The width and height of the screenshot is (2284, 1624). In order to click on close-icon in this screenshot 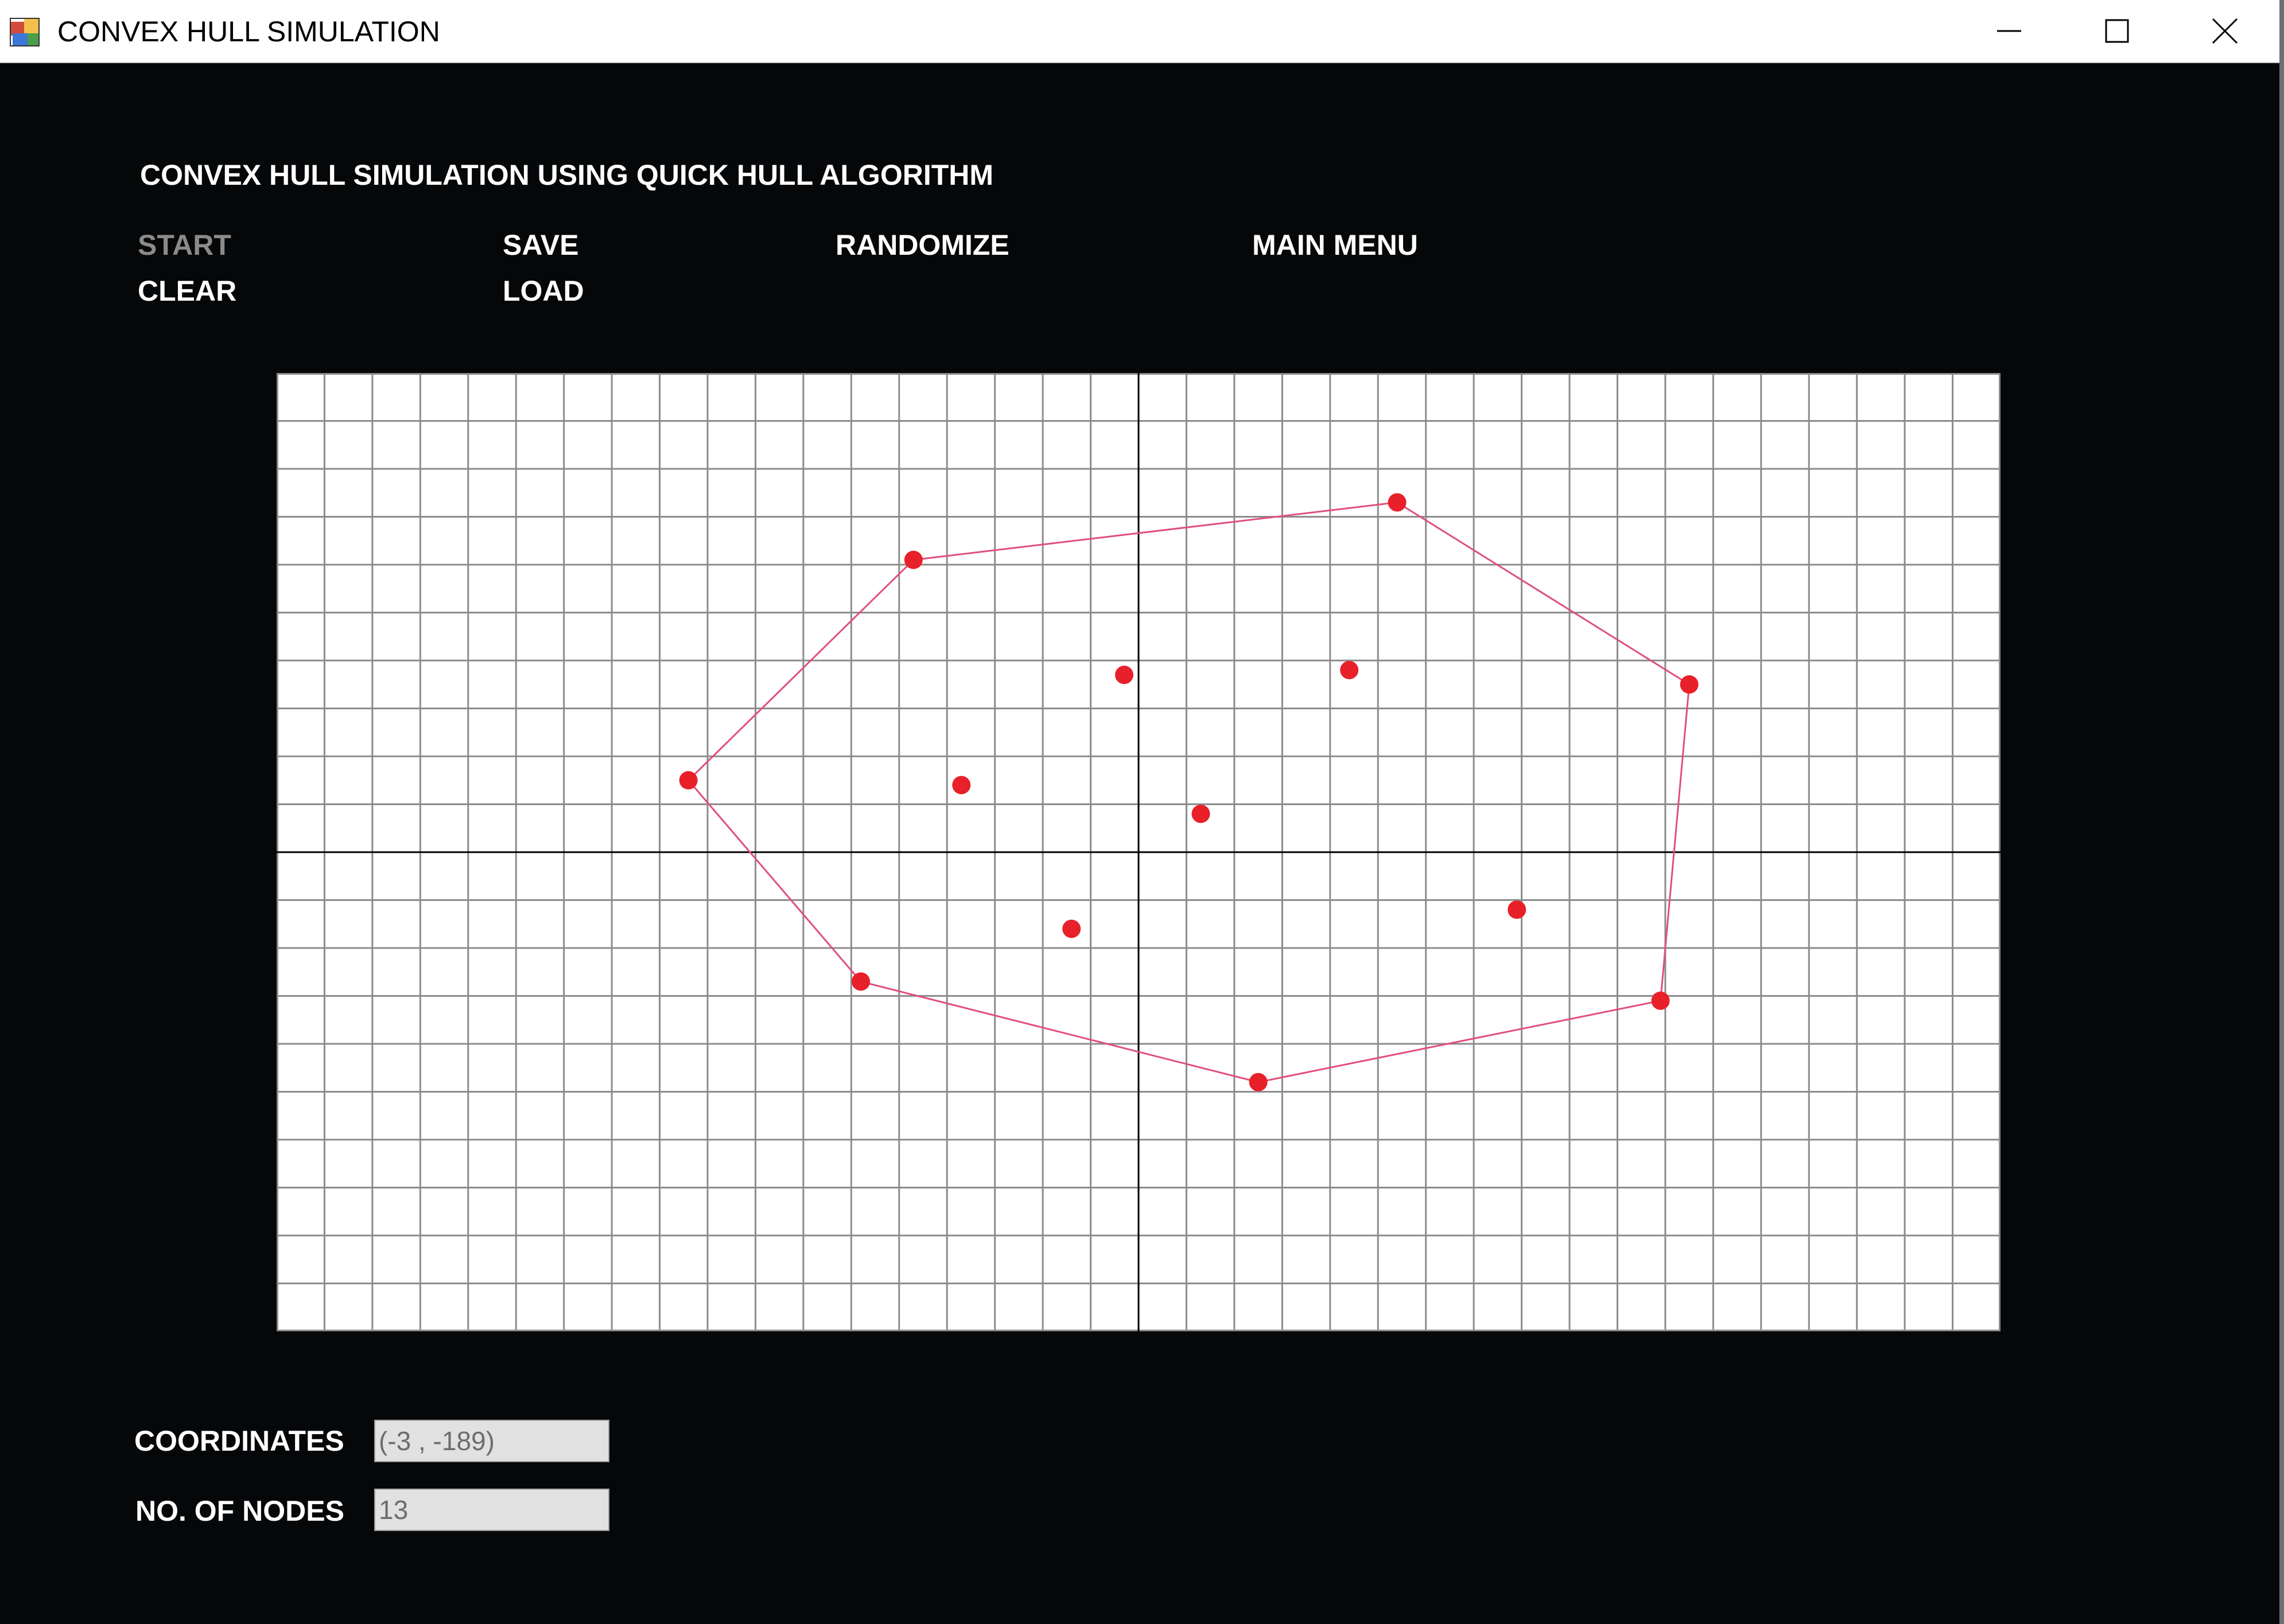, I will do `click(2225, 31)`.